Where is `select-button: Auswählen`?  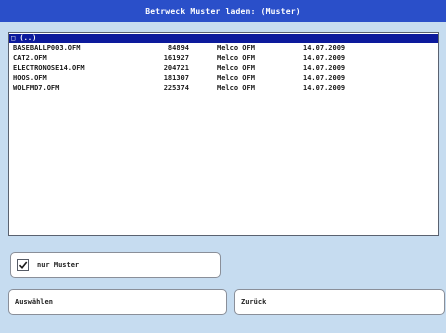
select-button: Auswählen is located at coordinates (117, 302).